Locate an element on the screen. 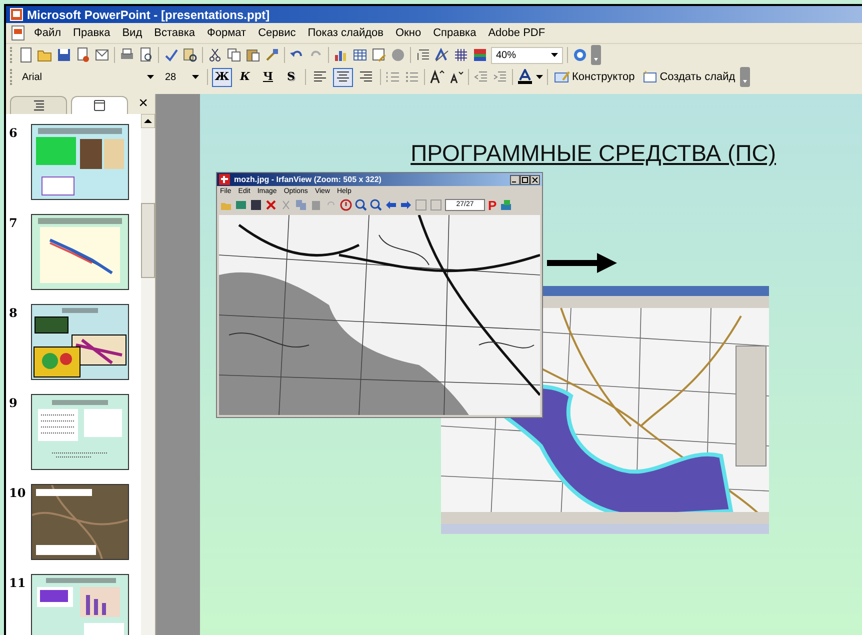 The image size is (862, 635). presentation-icon is located at coordinates (16, 14).